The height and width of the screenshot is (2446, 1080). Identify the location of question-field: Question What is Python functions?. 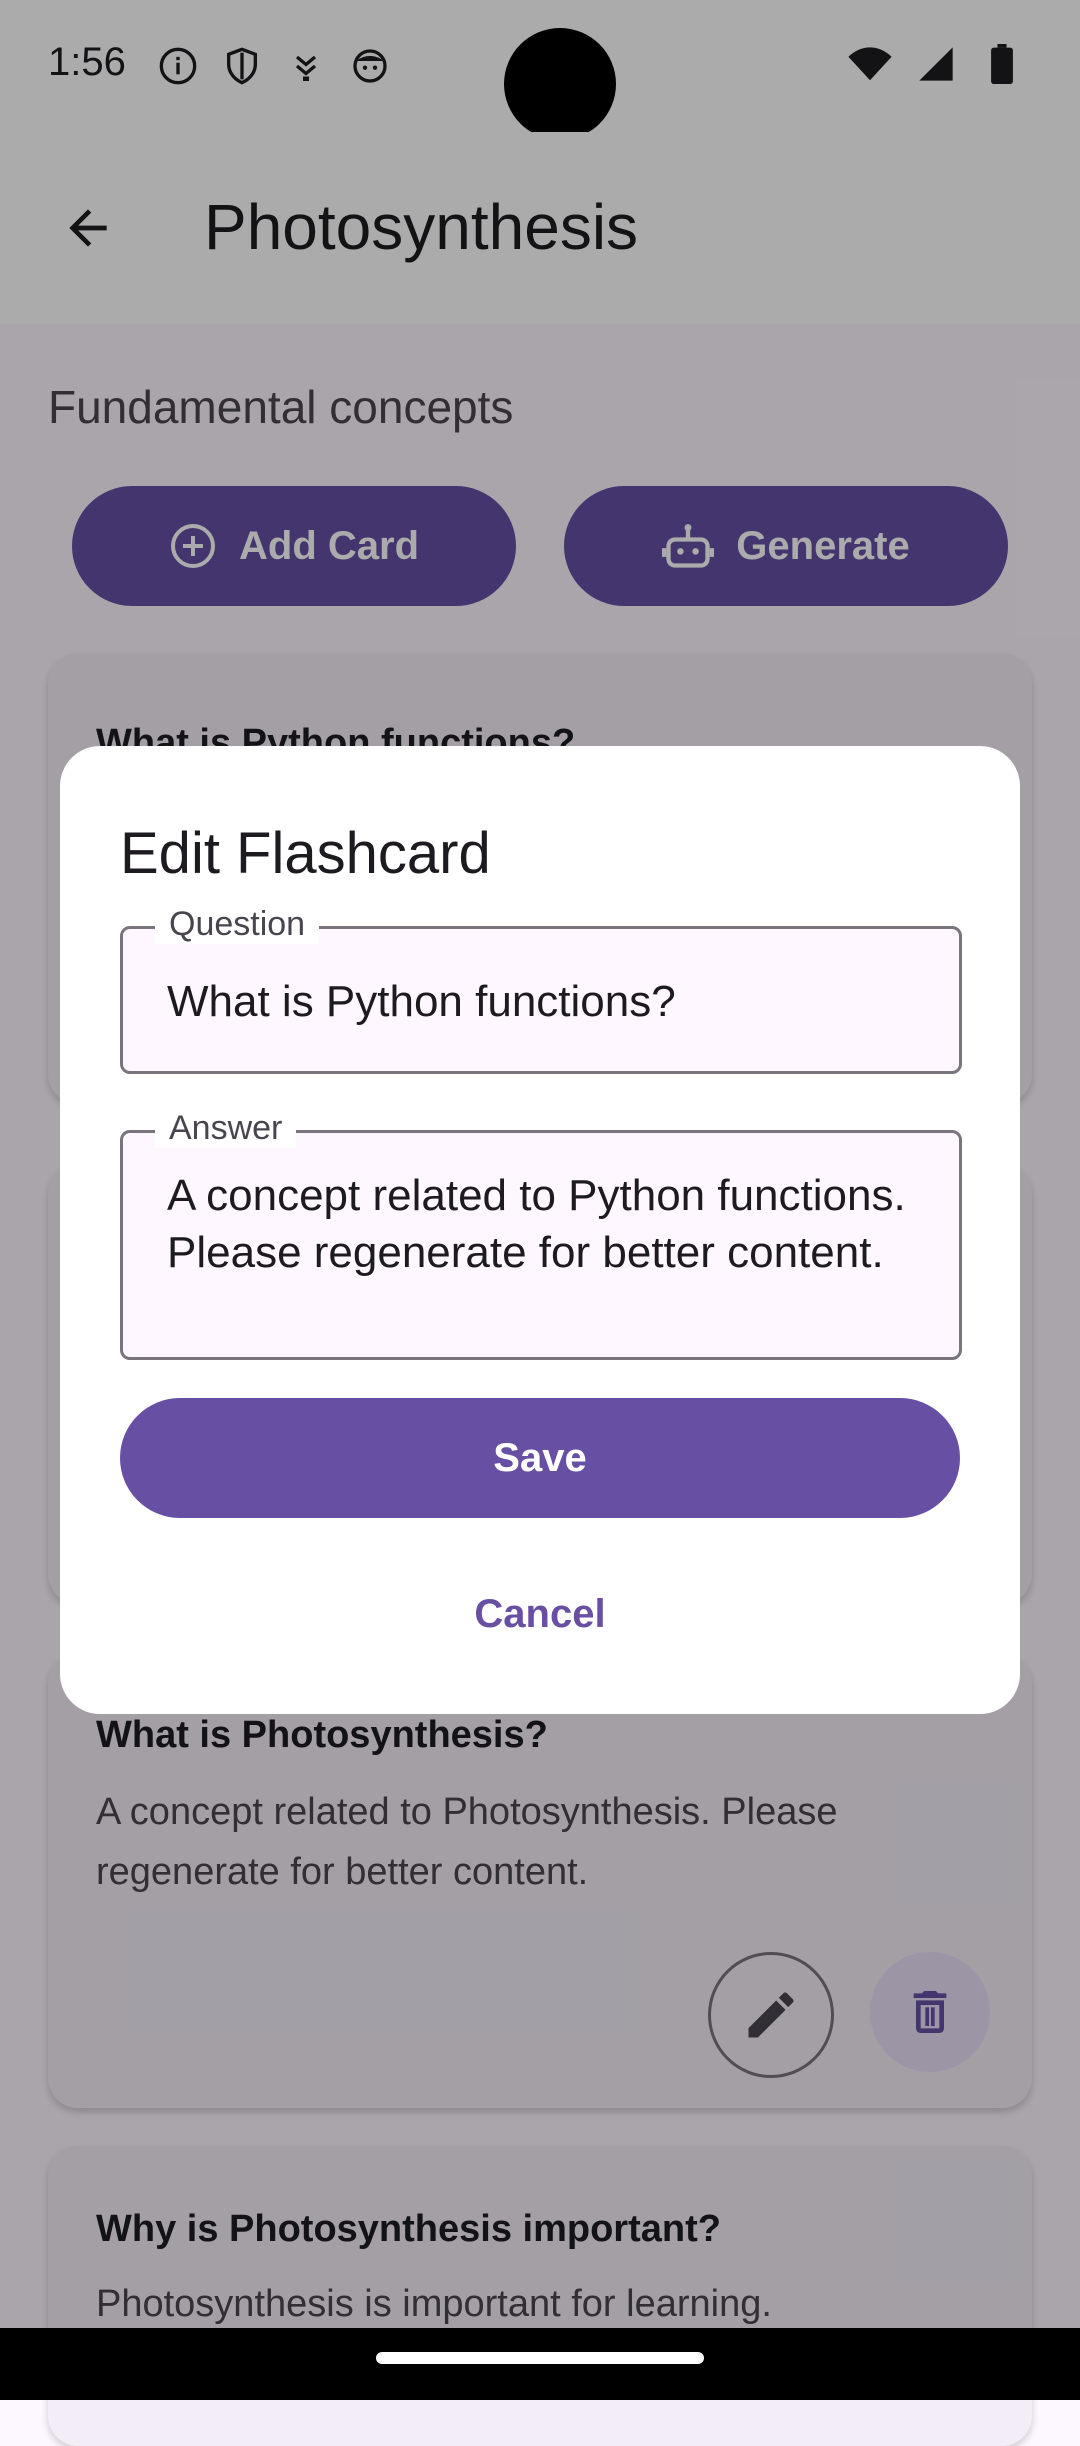
(541, 989).